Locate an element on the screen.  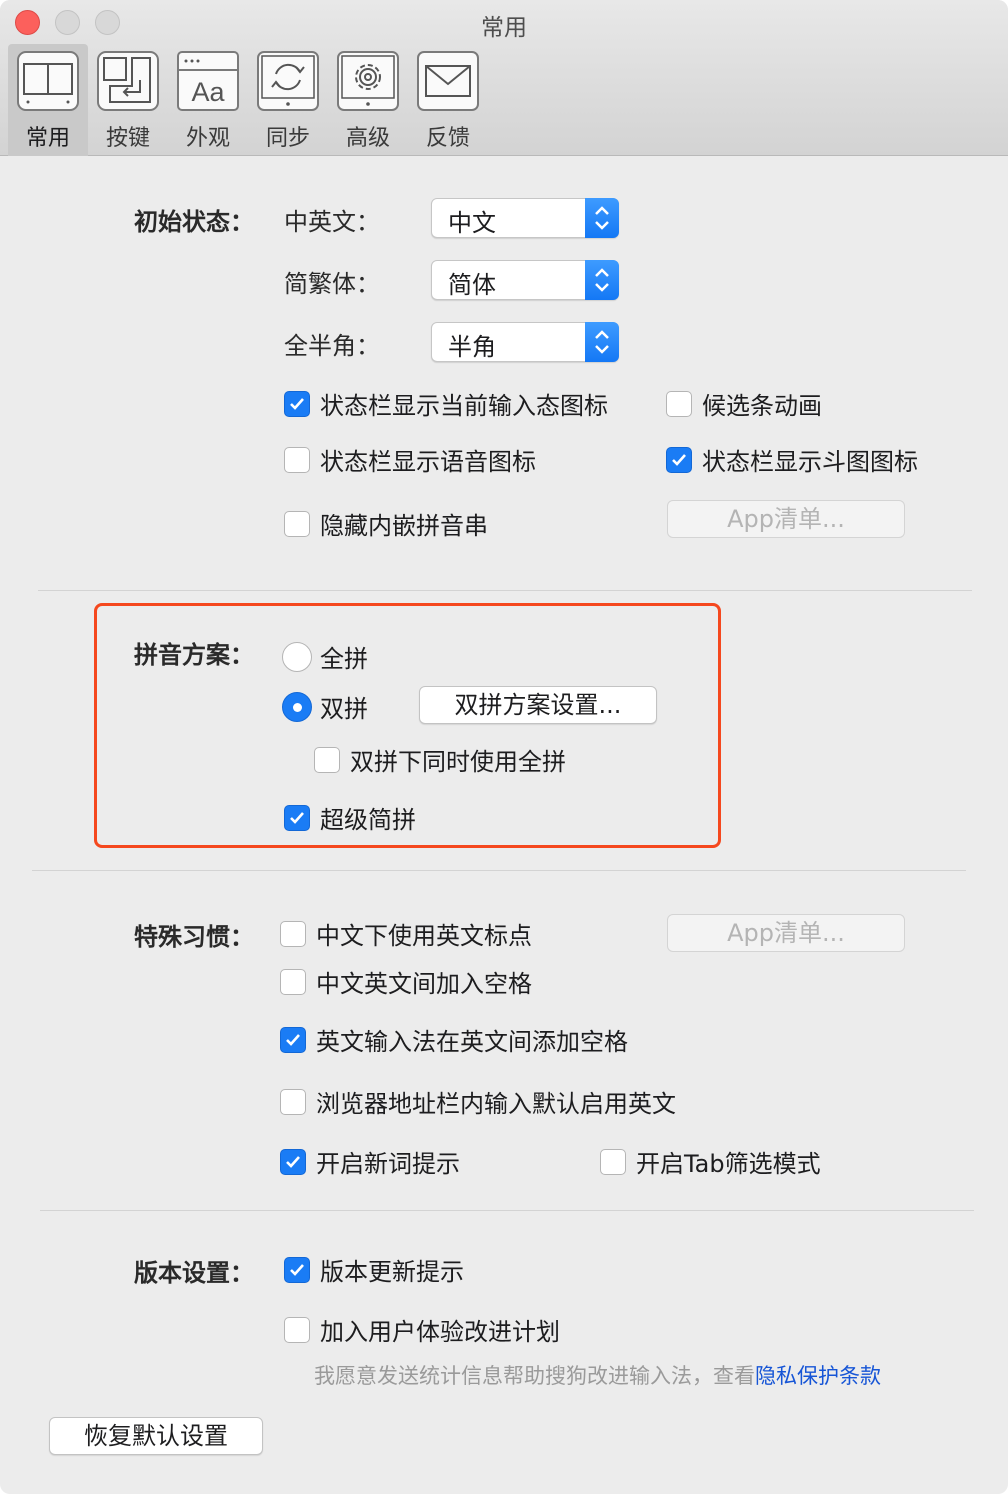
tab-sync: 同步 is located at coordinates (288, 100).